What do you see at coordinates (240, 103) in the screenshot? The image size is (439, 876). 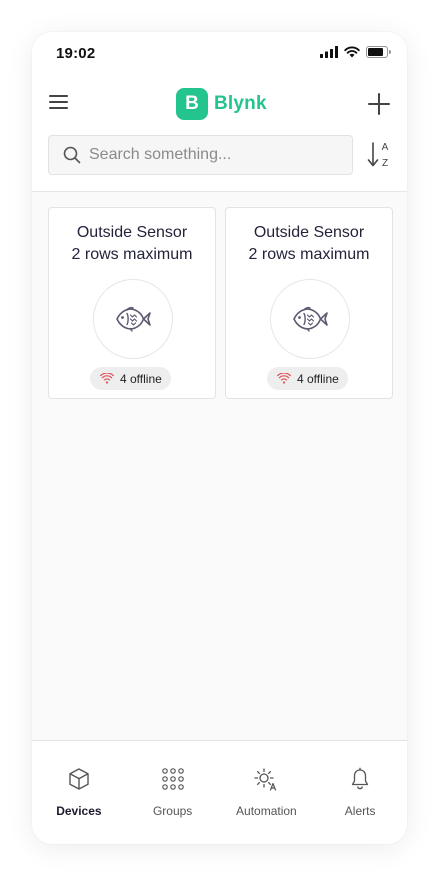 I see `brand-name: Blynk` at bounding box center [240, 103].